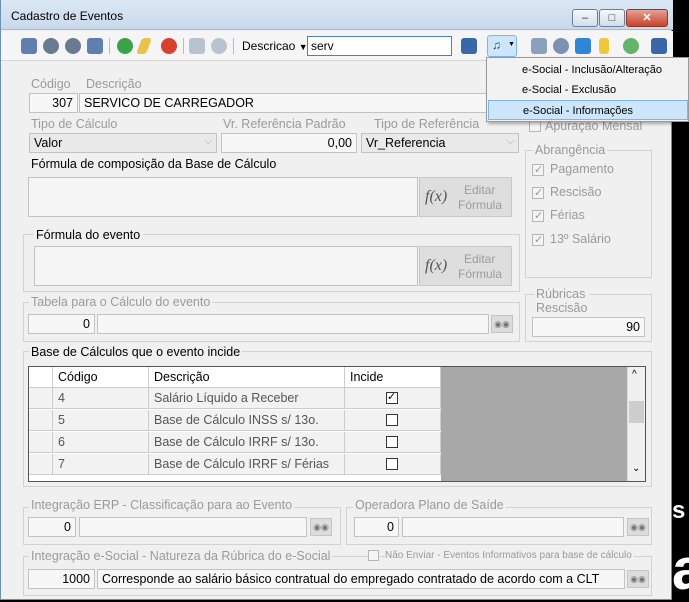  Describe the element at coordinates (29, 46) in the screenshot. I see `first-record-icon` at that location.